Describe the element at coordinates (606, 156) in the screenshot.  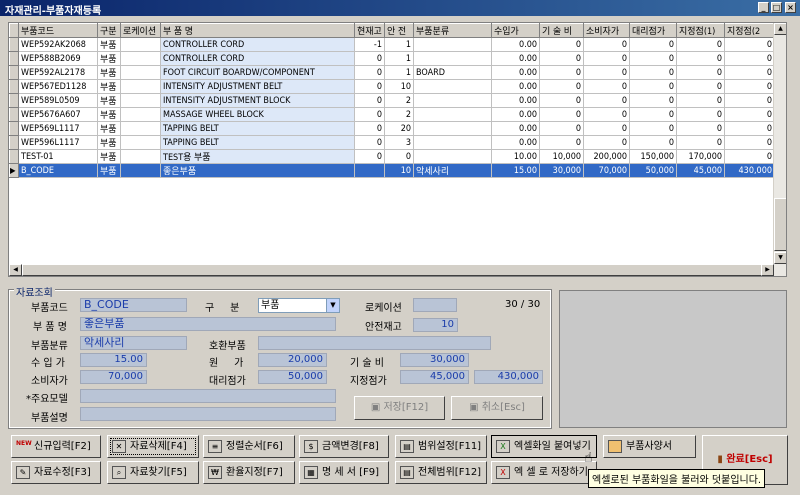
I see `table-cell: 200,000` at that location.